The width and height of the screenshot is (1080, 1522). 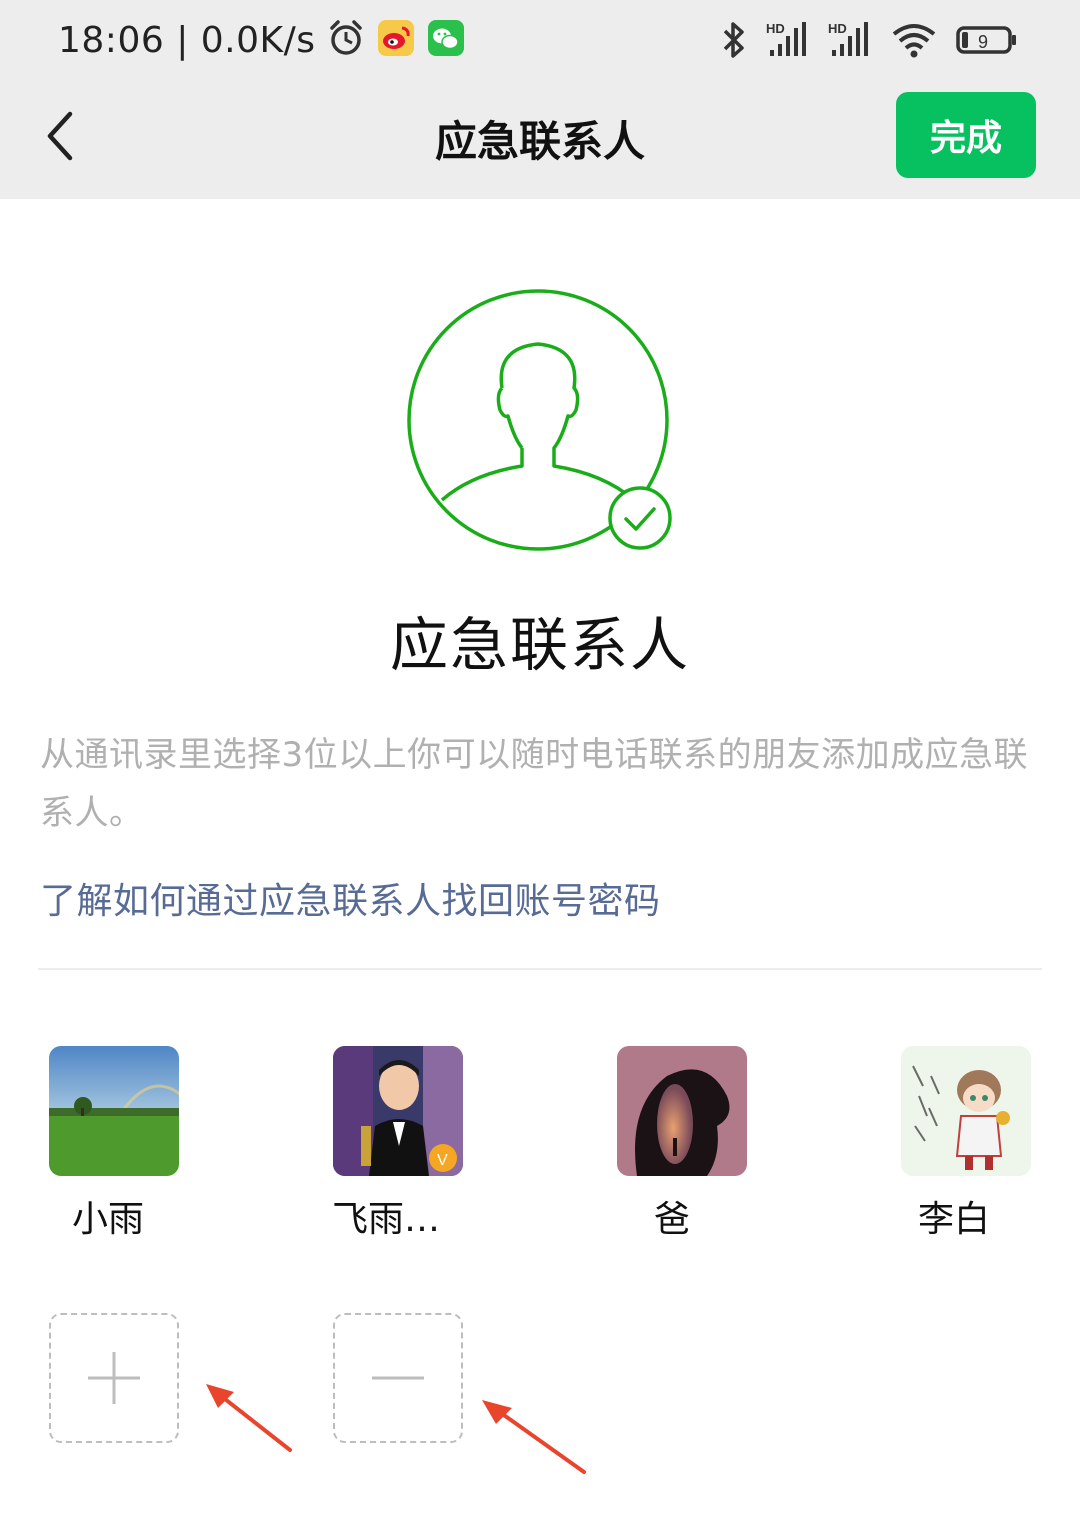 I want to click on svg-text: V, so click(x=442, y=1160).